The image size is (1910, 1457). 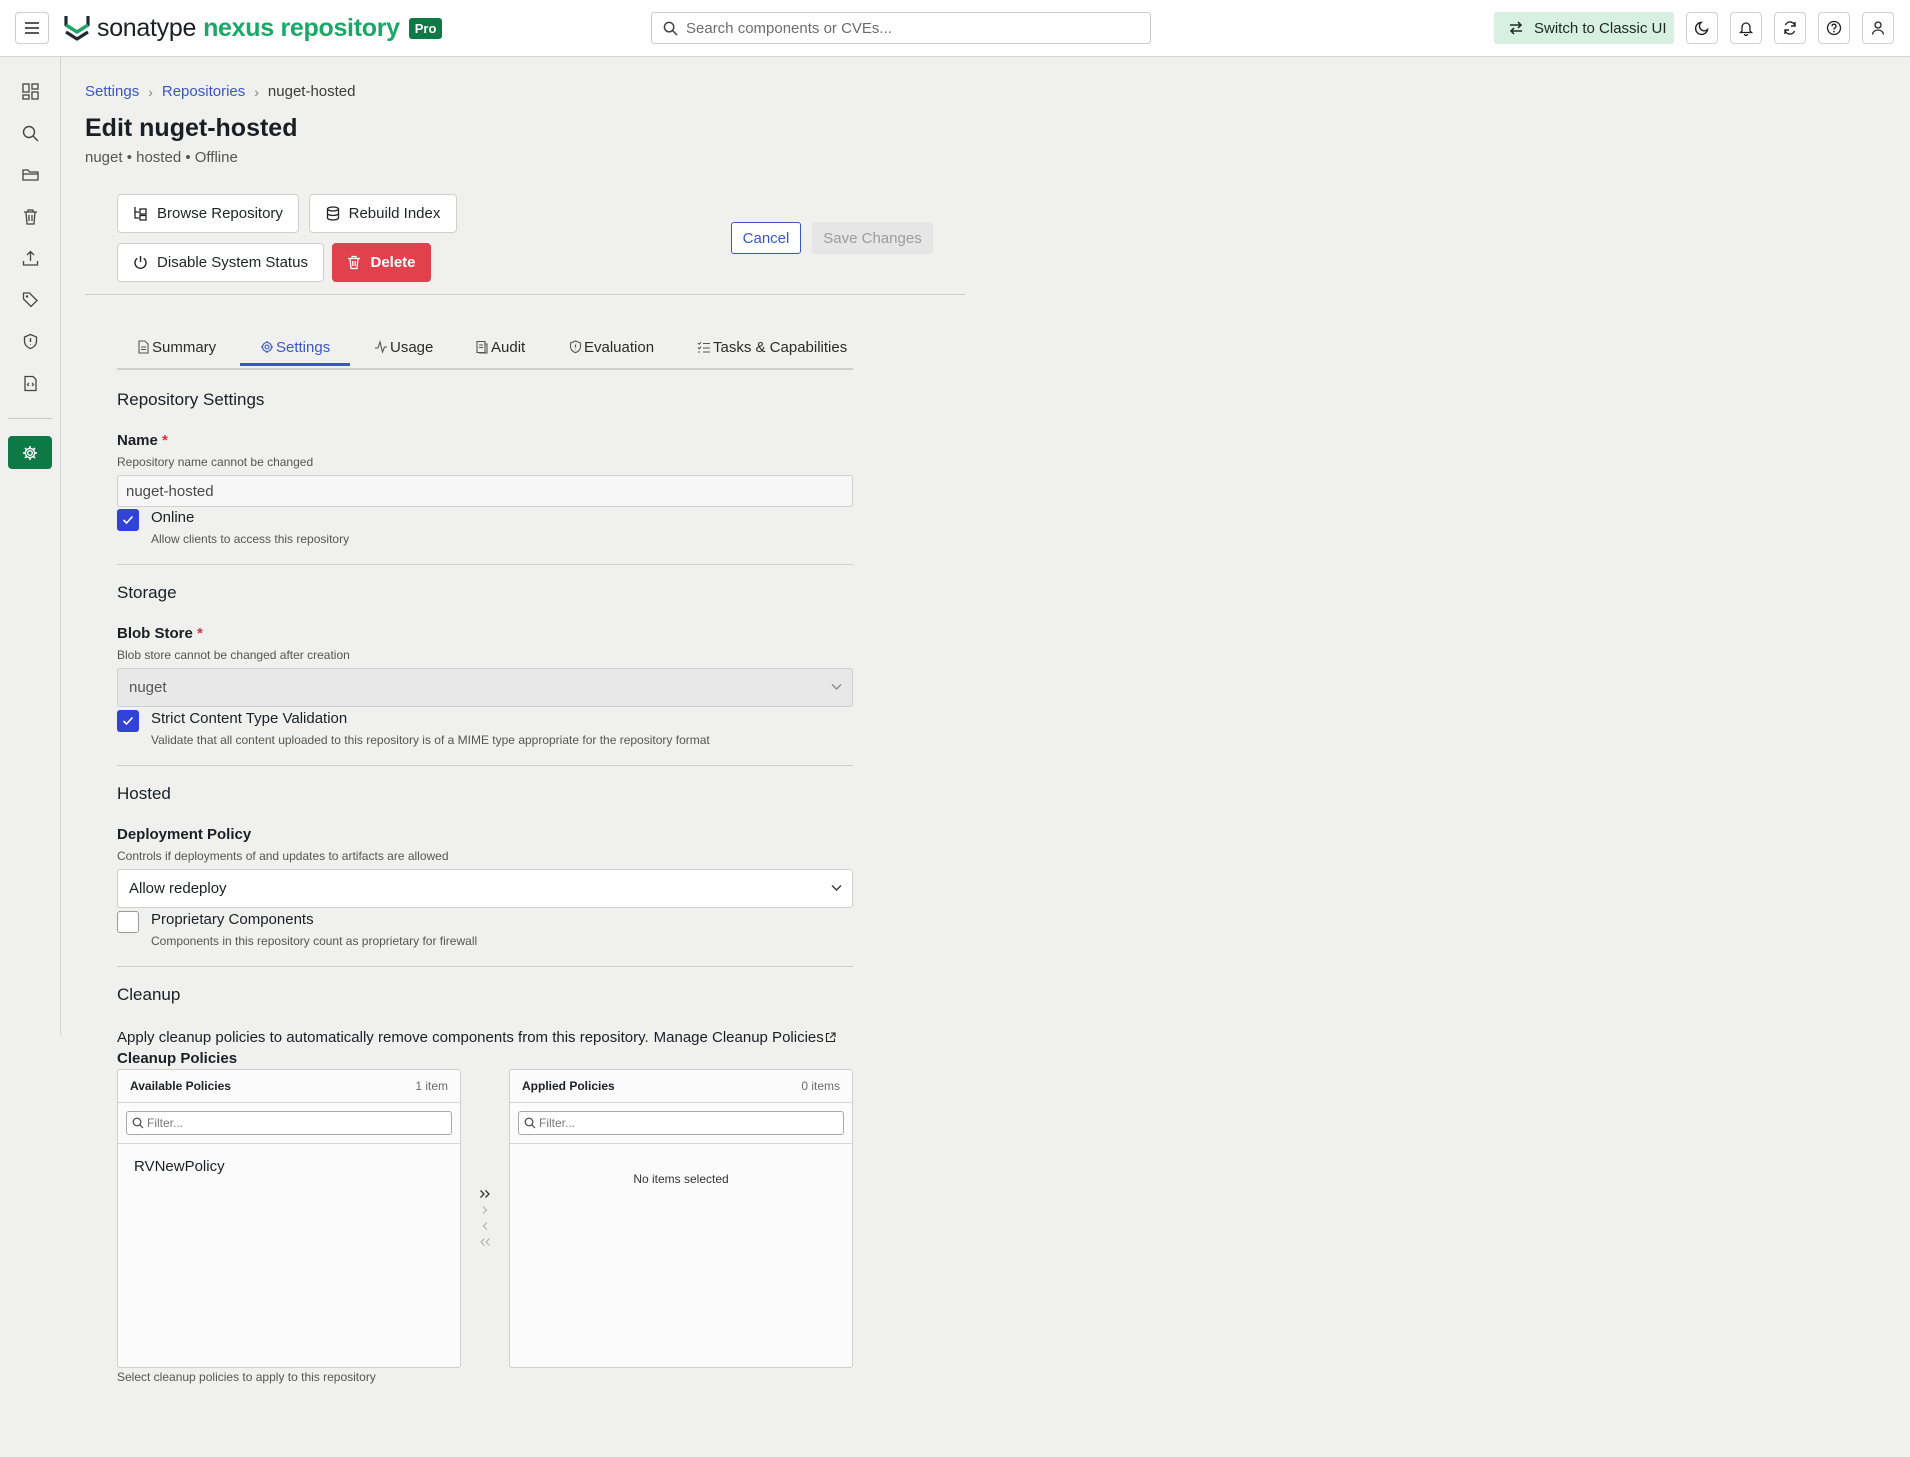 I want to click on move-left-button, so click(x=485, y=1226).